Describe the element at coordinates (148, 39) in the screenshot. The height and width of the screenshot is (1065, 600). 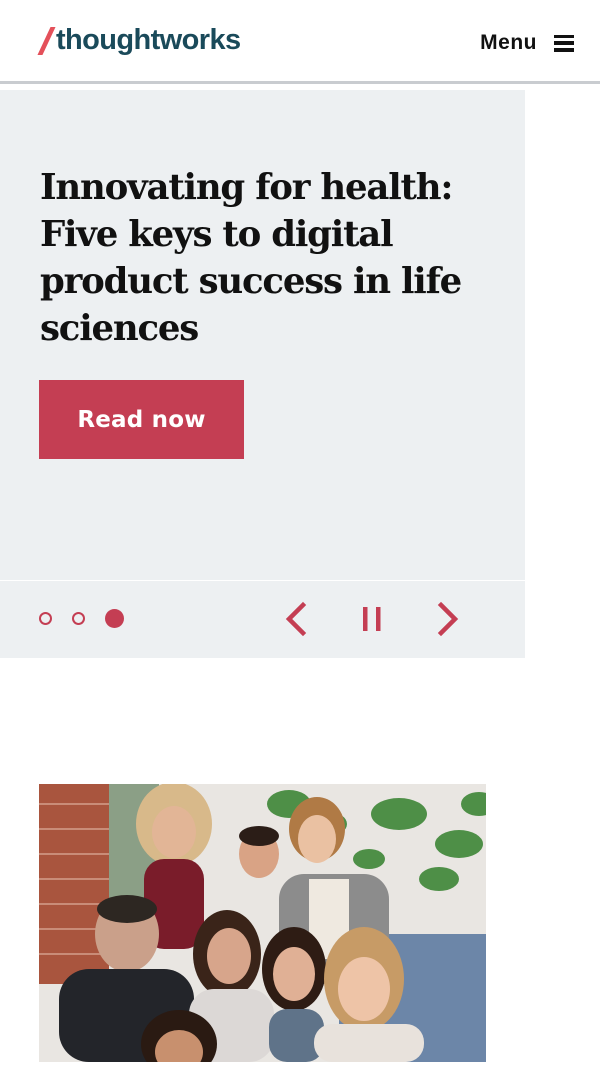
I see `logo-text: thoughtworks` at that location.